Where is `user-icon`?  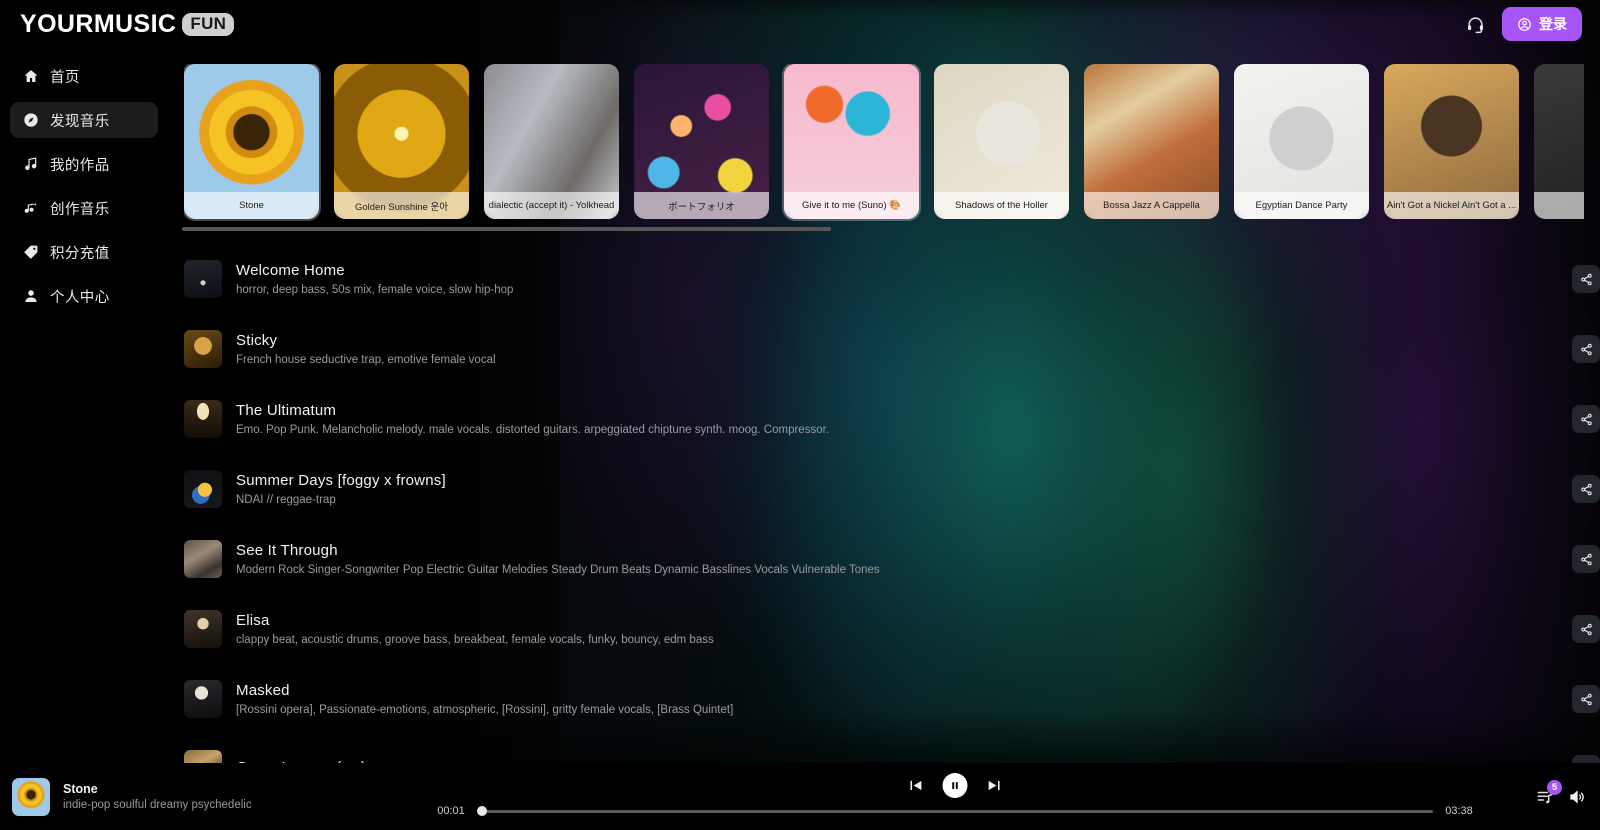
user-icon is located at coordinates (30, 296).